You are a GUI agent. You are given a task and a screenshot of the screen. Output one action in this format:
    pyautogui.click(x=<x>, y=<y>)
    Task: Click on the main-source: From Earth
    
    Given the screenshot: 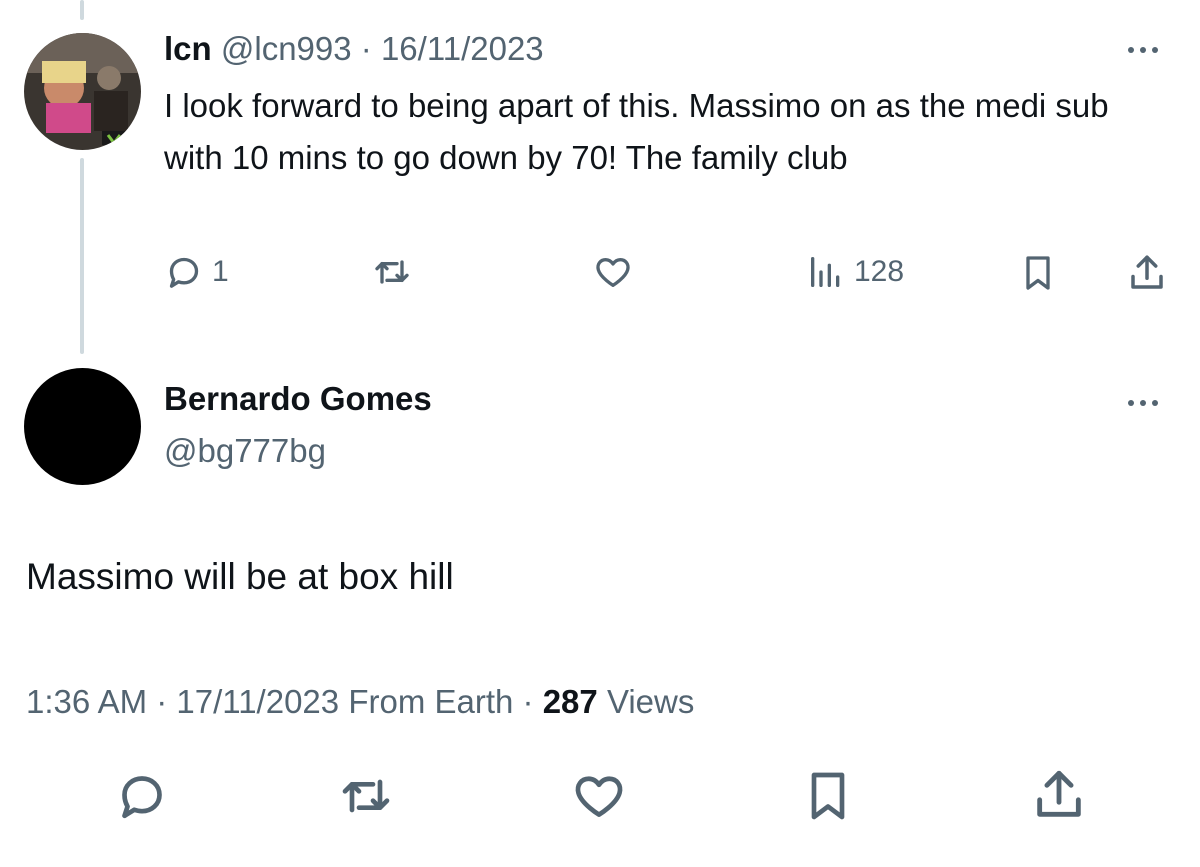 What is the action you would take?
    pyautogui.click(x=431, y=701)
    